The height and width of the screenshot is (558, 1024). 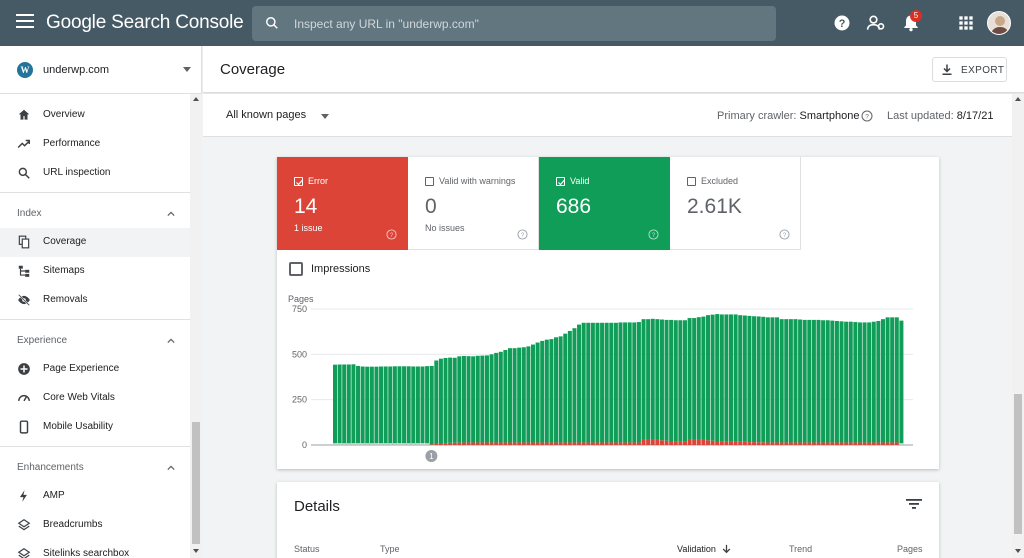 What do you see at coordinates (299, 354) in the screenshot?
I see `y-tick-label: 500` at bounding box center [299, 354].